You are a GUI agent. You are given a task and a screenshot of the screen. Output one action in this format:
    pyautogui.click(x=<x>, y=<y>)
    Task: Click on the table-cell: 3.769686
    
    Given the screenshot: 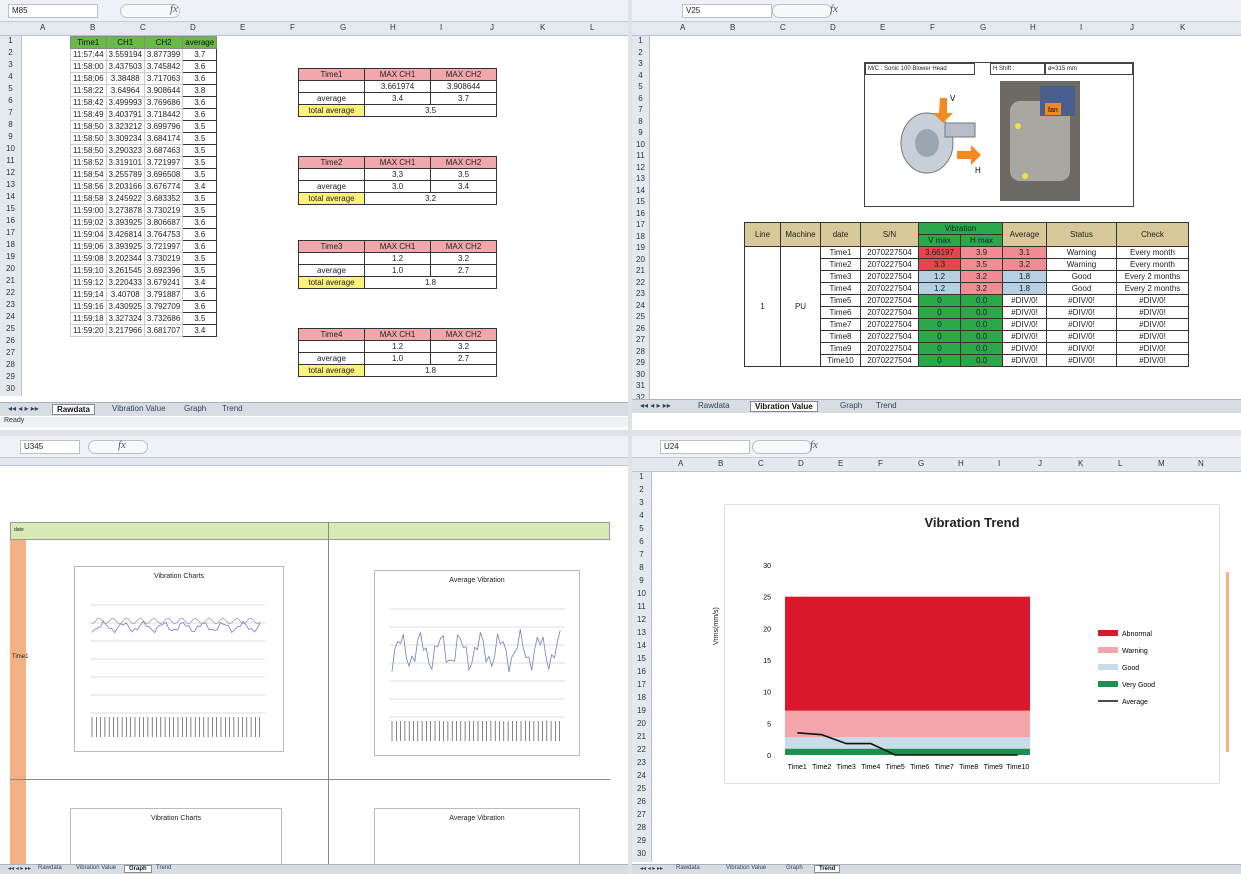 What is the action you would take?
    pyautogui.click(x=163, y=102)
    